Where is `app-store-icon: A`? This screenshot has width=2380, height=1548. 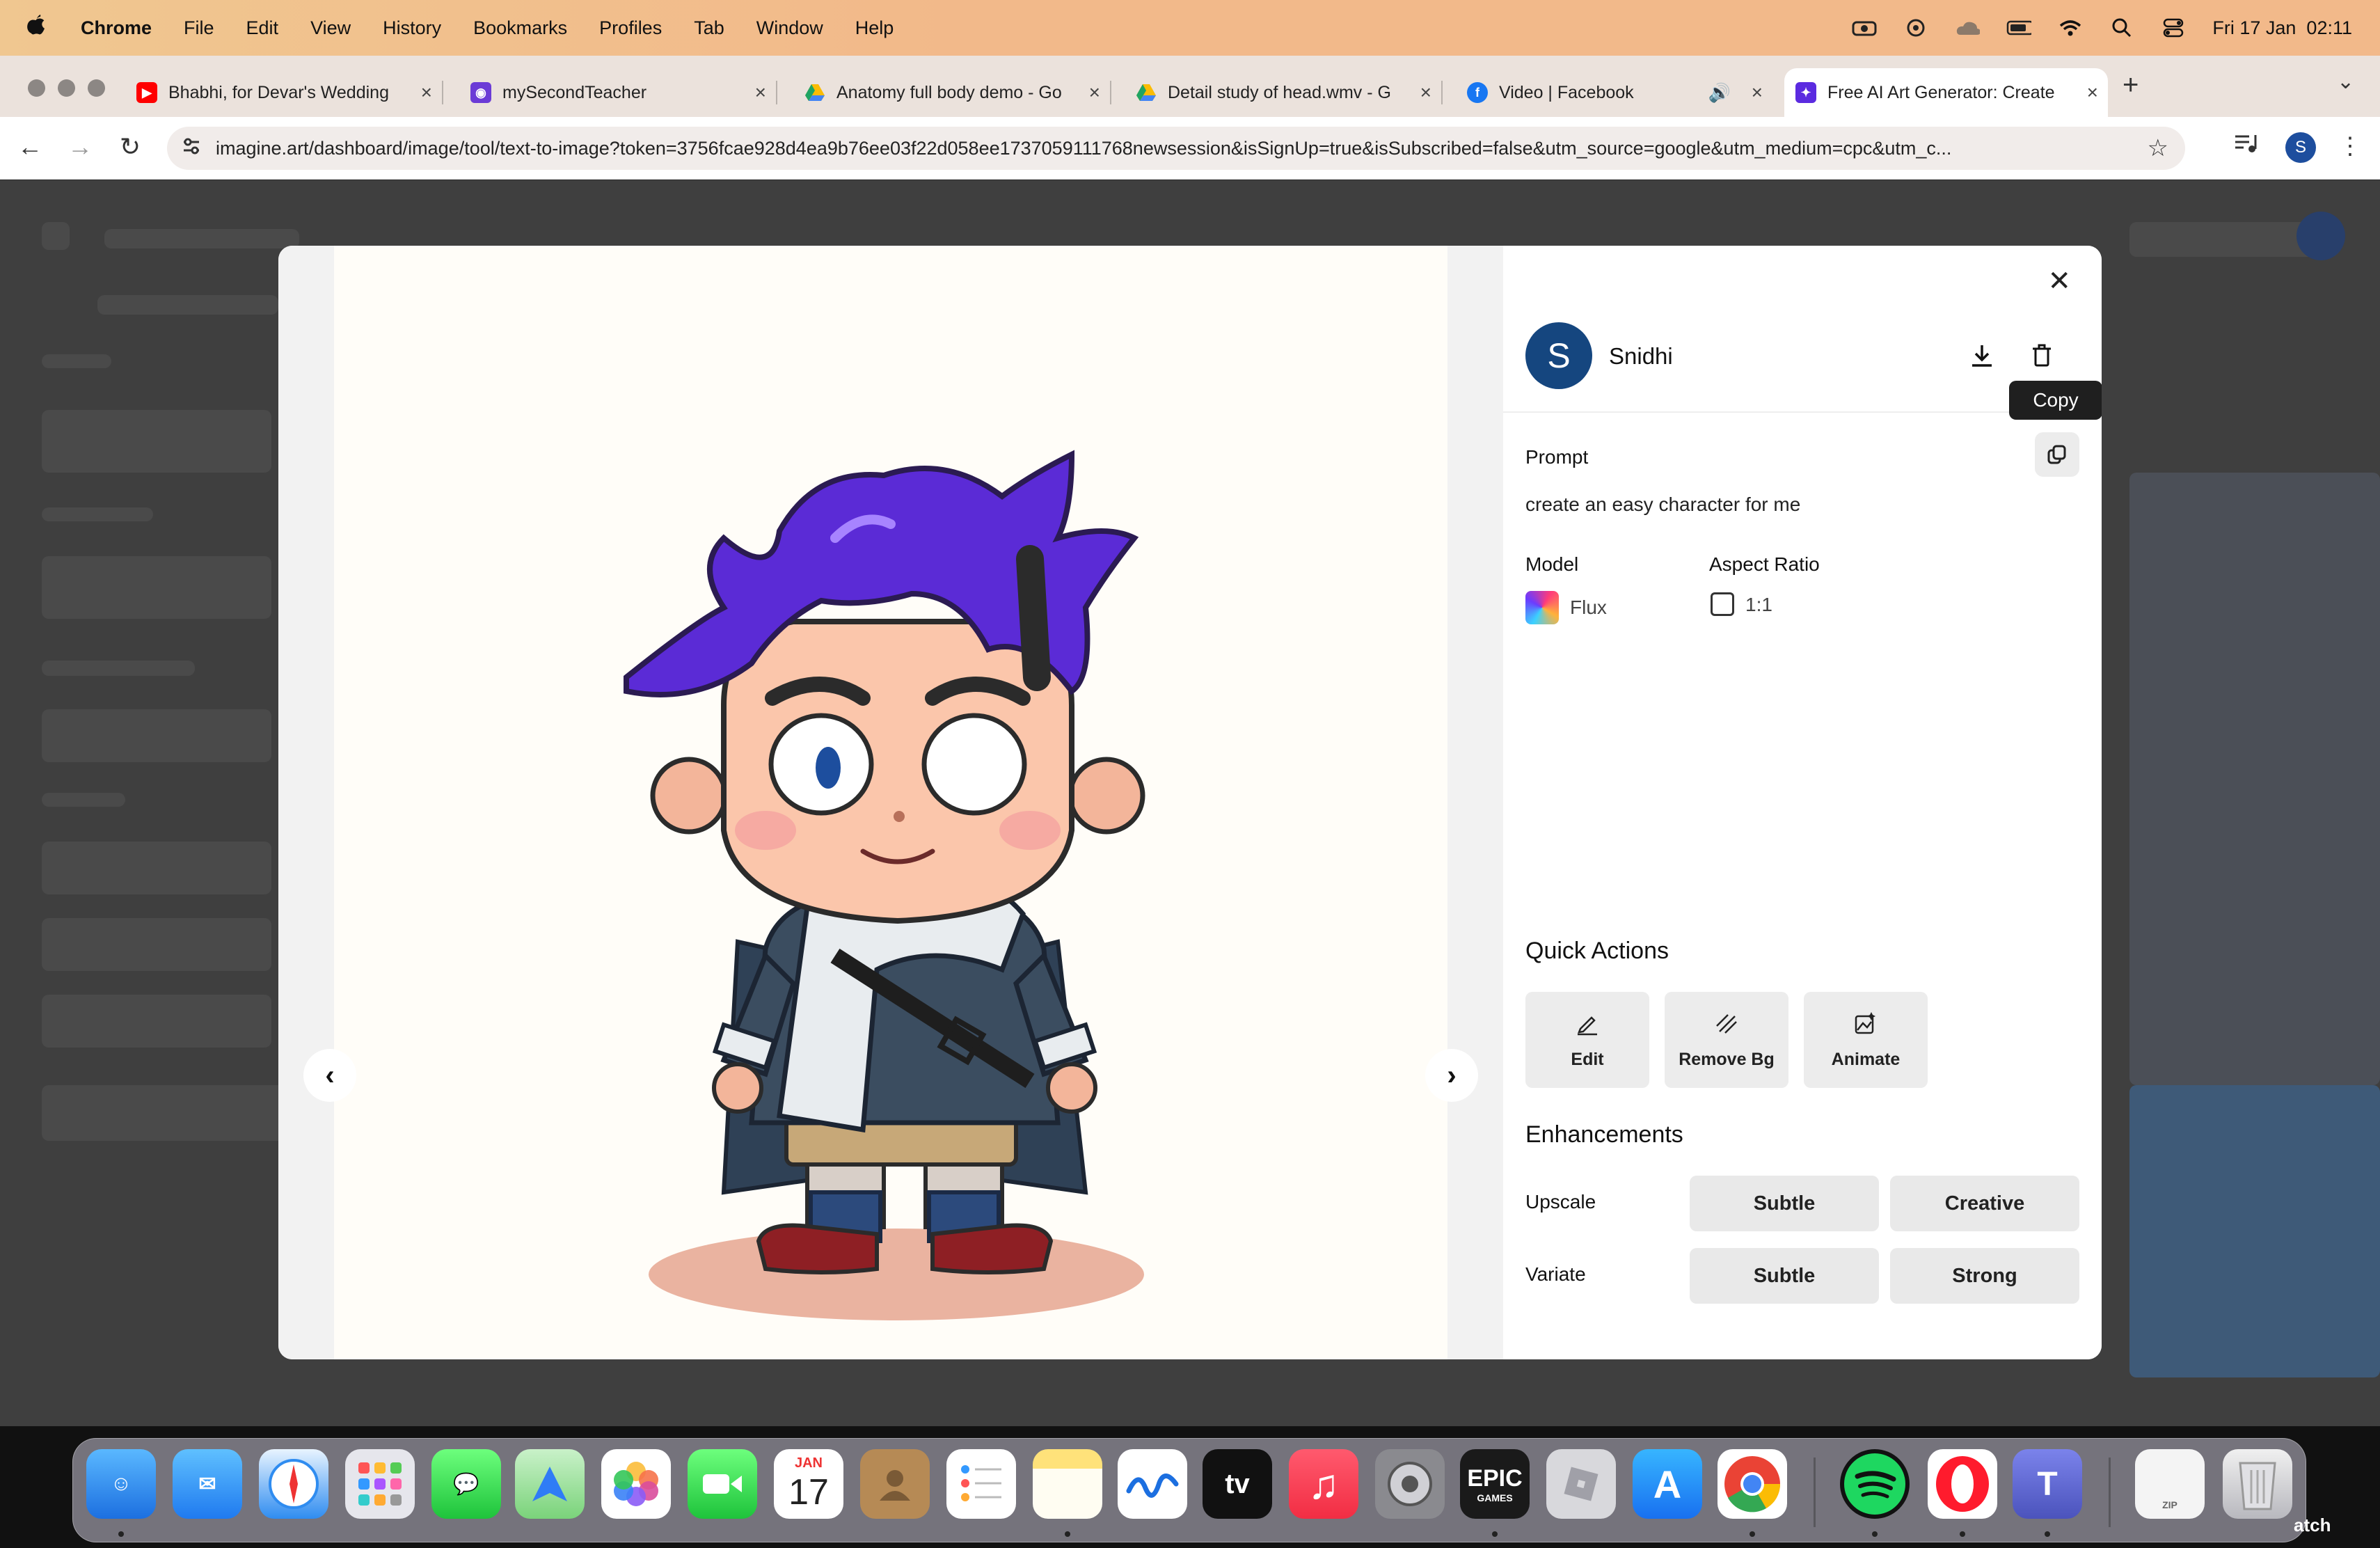 app-store-icon: A is located at coordinates (1668, 1484).